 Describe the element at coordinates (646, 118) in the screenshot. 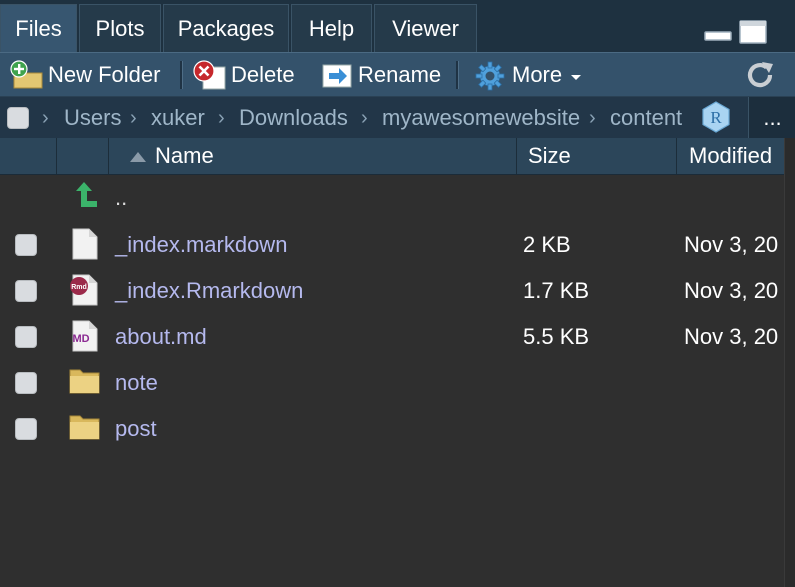

I see `breadcrumb-content: content` at that location.